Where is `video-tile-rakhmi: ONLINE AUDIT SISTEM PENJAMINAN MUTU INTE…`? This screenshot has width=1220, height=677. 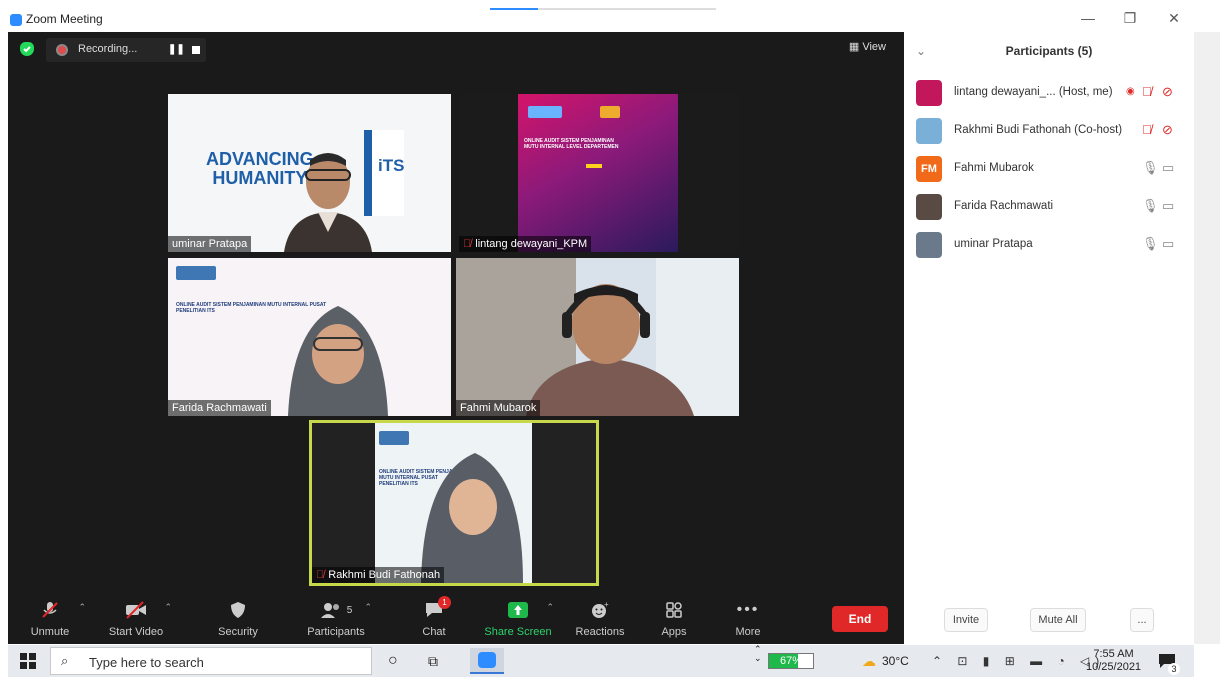
video-tile-rakhmi: ONLINE AUDIT SISTEM PENJAMINAN MUTU INTE… is located at coordinates (454, 503).